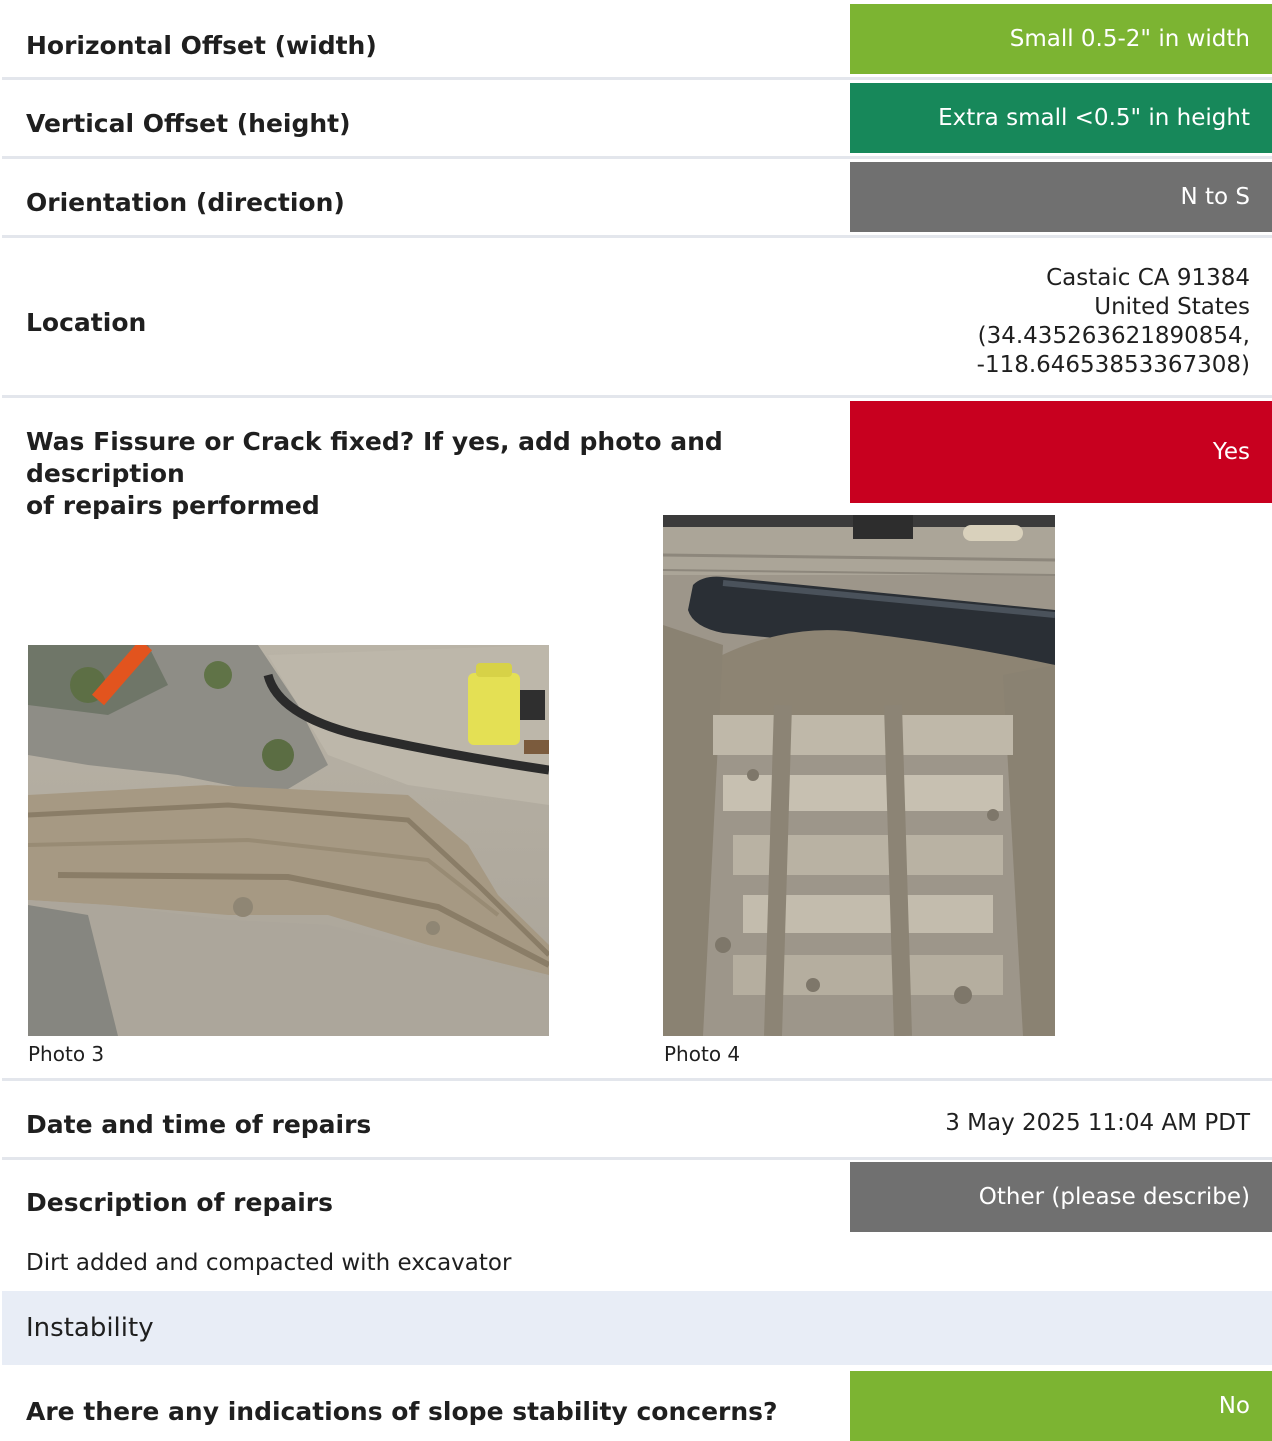 This screenshot has width=1272, height=1441. Describe the element at coordinates (1061, 452) in the screenshot. I see `fixed-badge: Yes` at that location.